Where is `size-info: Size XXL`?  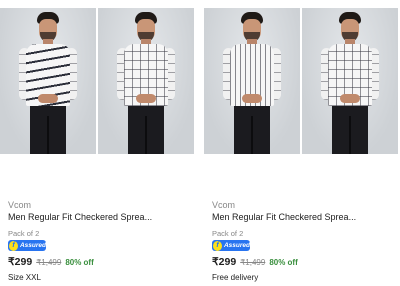
size-info: Size XXL is located at coordinates (24, 277).